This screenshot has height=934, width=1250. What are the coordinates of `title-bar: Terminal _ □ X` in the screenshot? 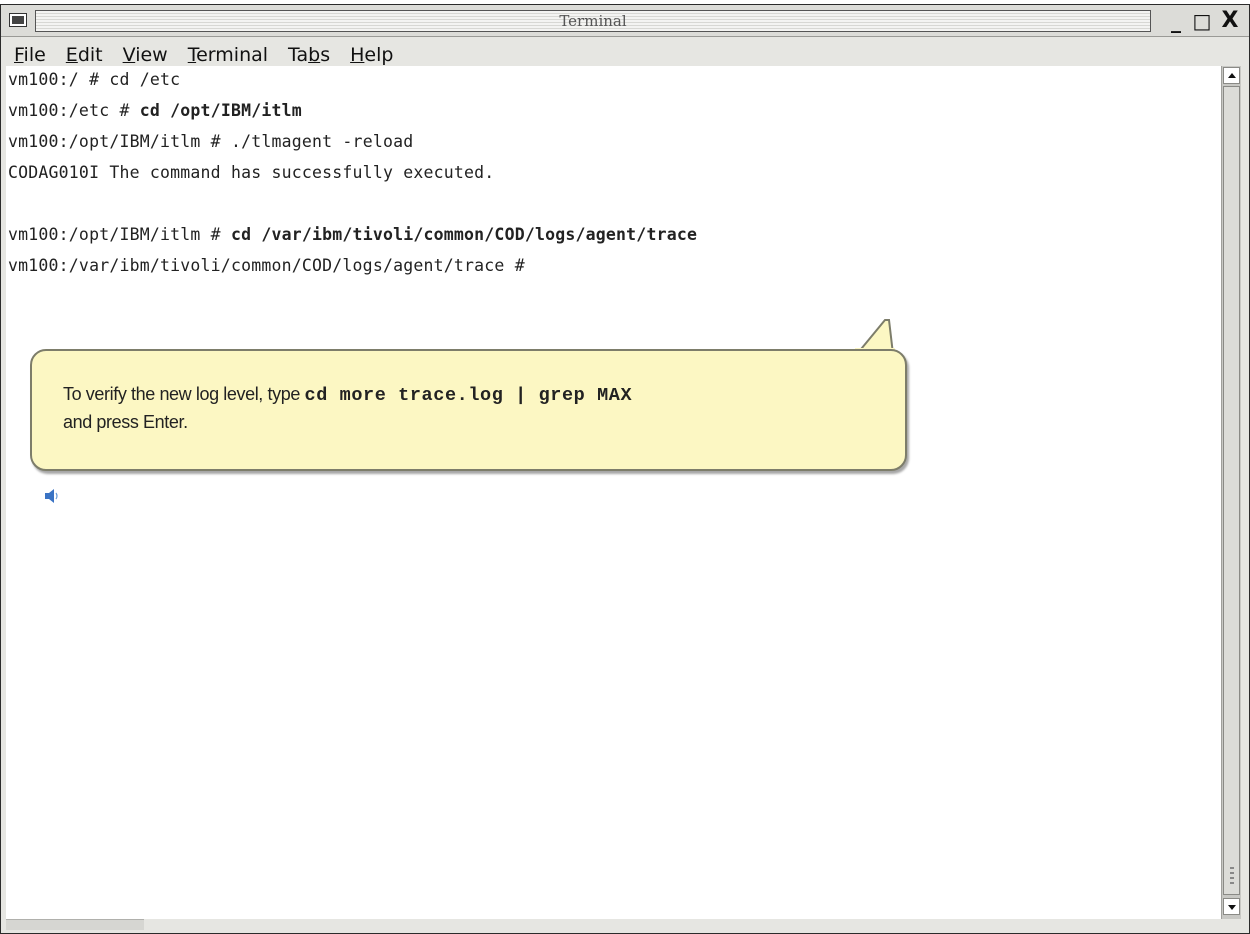 It's located at (625, 21).